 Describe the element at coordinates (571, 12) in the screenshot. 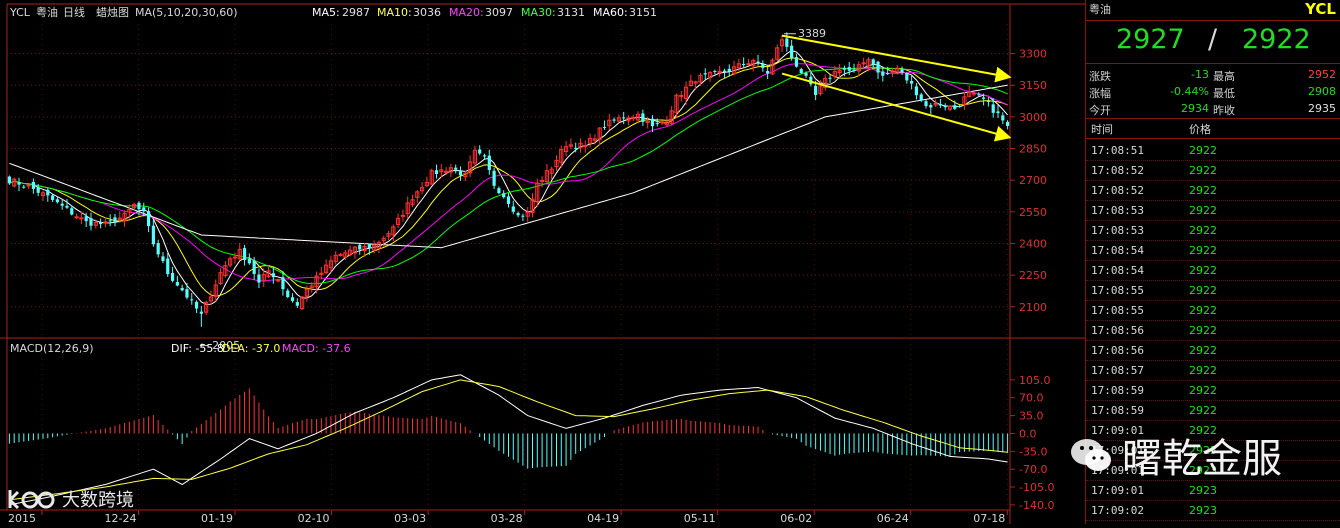

I see `ma-legend-value: 3131` at that location.